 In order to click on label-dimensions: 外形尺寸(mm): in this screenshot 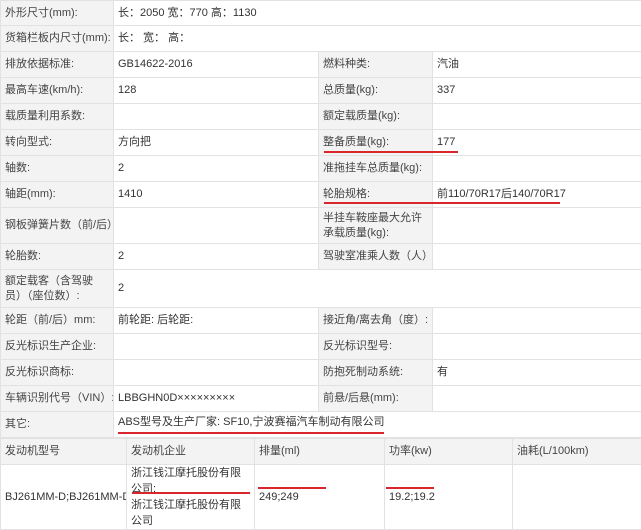, I will do `click(57, 13)`.